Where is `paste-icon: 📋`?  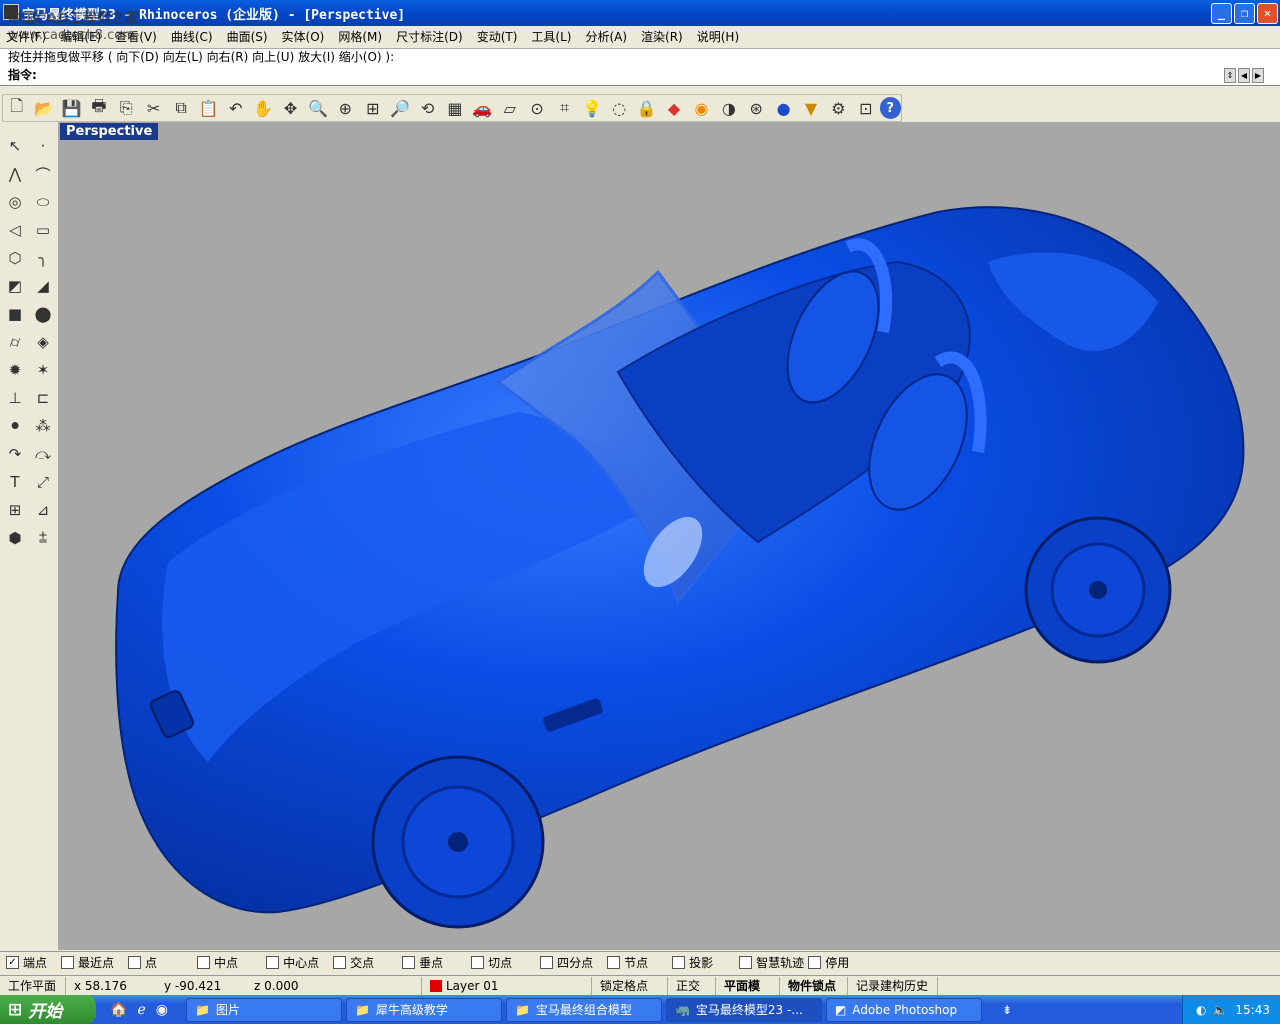 paste-icon: 📋 is located at coordinates (208, 108).